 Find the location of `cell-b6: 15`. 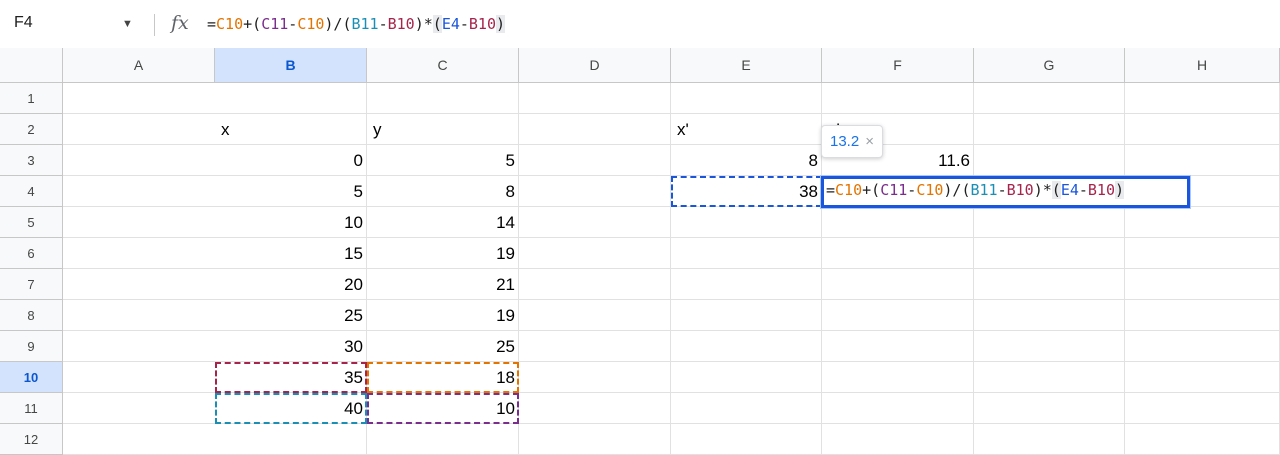

cell-b6: 15 is located at coordinates (291, 253).